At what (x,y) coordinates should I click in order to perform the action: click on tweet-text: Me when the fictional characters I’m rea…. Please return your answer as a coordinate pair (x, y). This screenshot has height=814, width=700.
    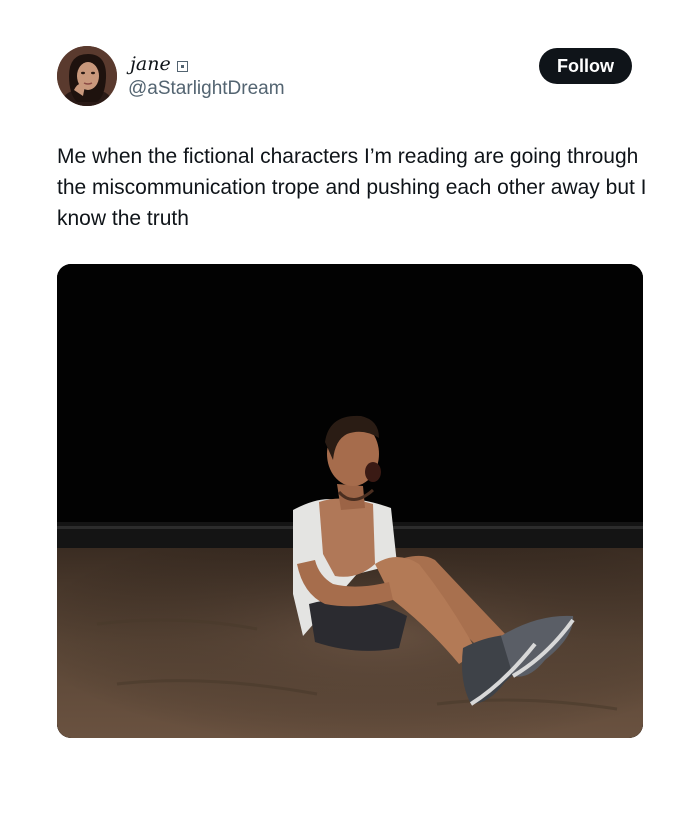
    Looking at the image, I should click on (352, 187).